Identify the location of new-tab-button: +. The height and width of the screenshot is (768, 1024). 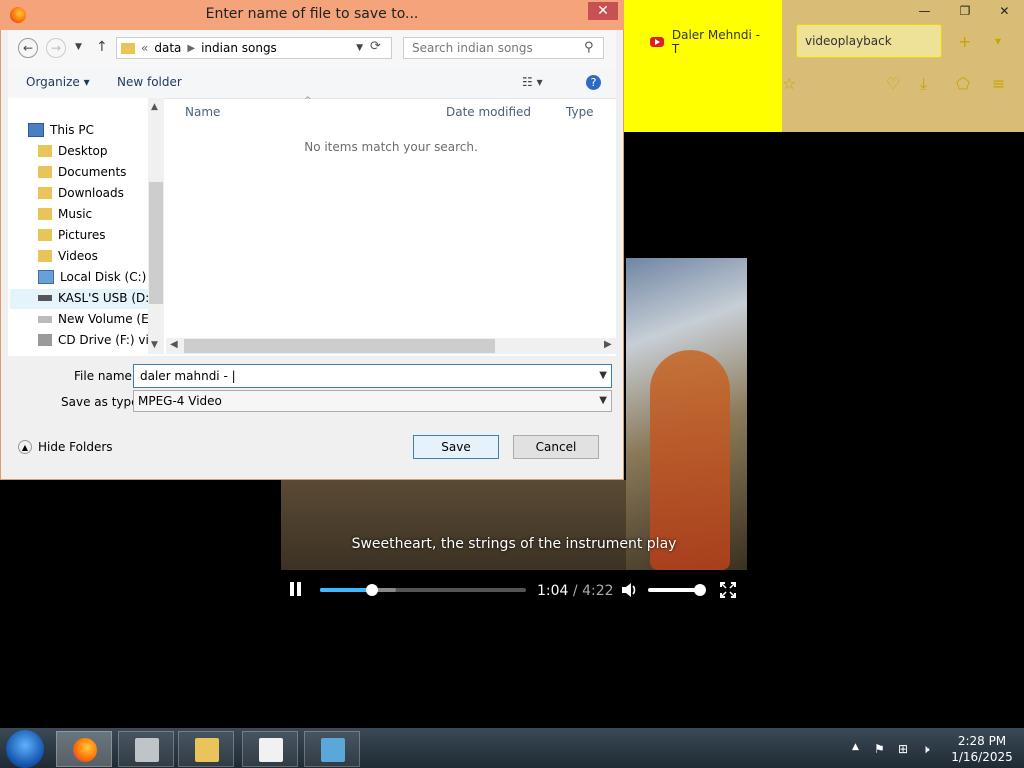
(964, 41).